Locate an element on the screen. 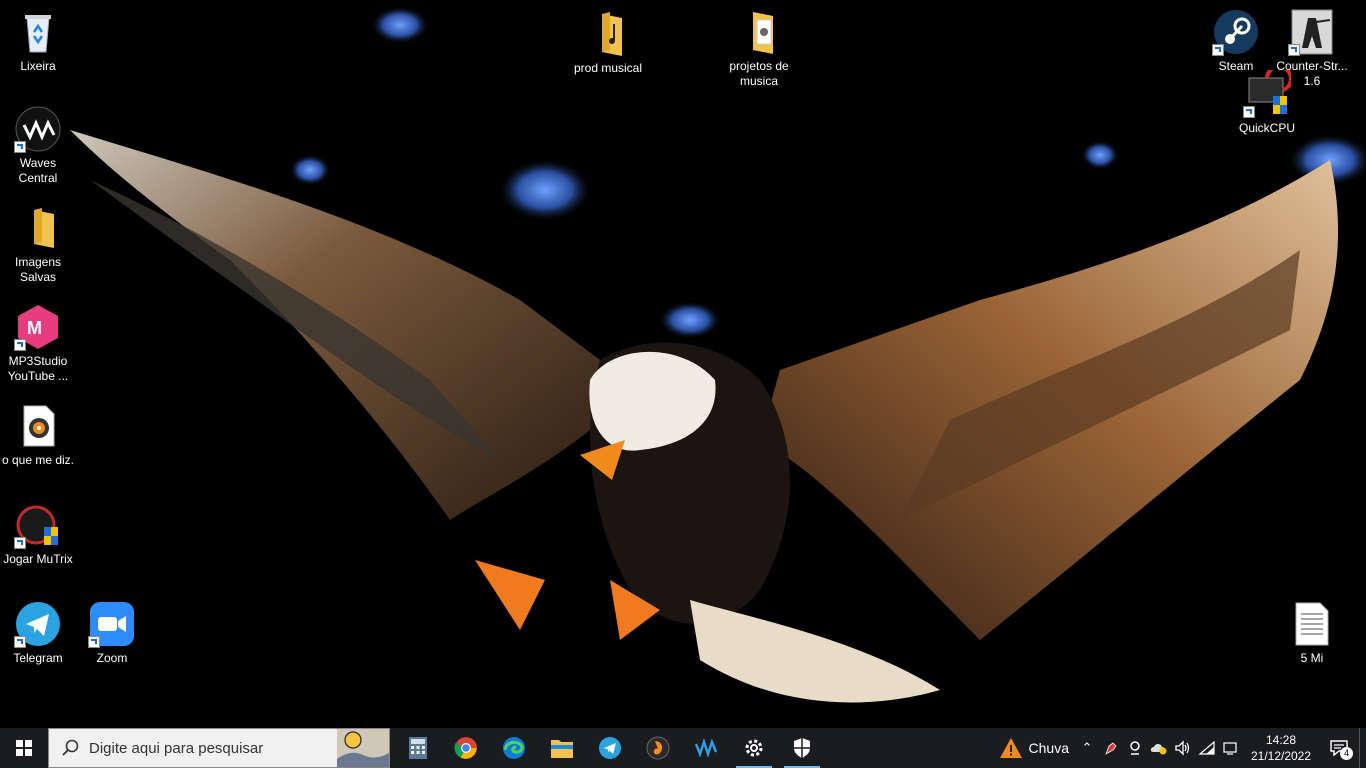 The height and width of the screenshot is (768, 1366). recycle-bin-icon: Lixeira is located at coordinates (38, 41).